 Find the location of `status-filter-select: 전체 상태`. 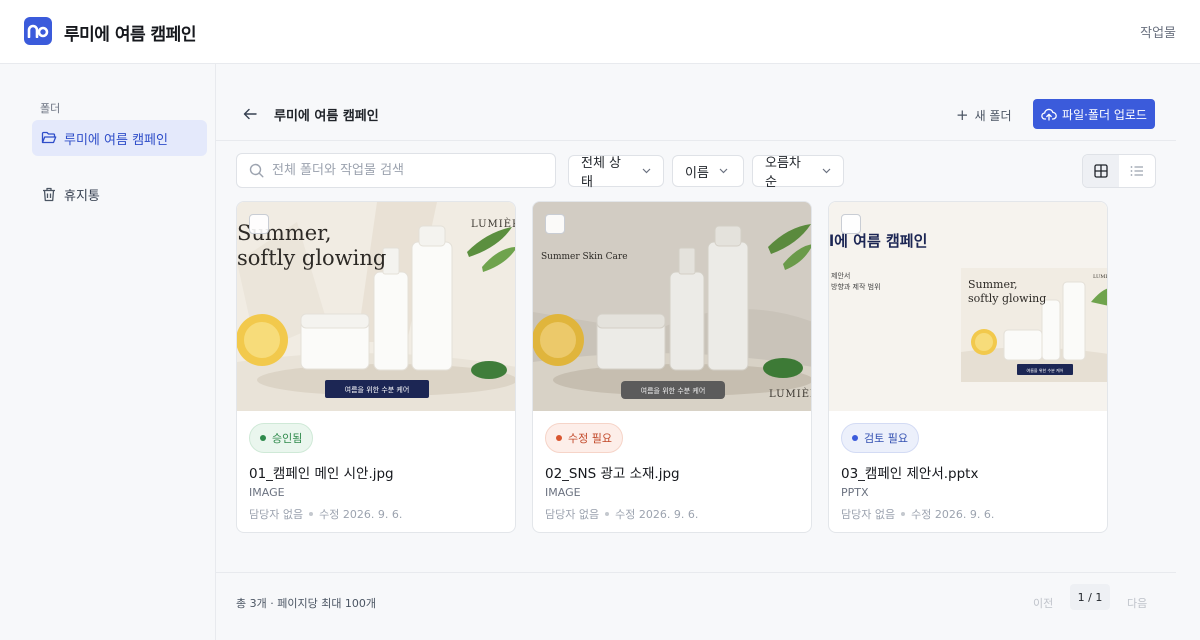

status-filter-select: 전체 상태 is located at coordinates (616, 172).